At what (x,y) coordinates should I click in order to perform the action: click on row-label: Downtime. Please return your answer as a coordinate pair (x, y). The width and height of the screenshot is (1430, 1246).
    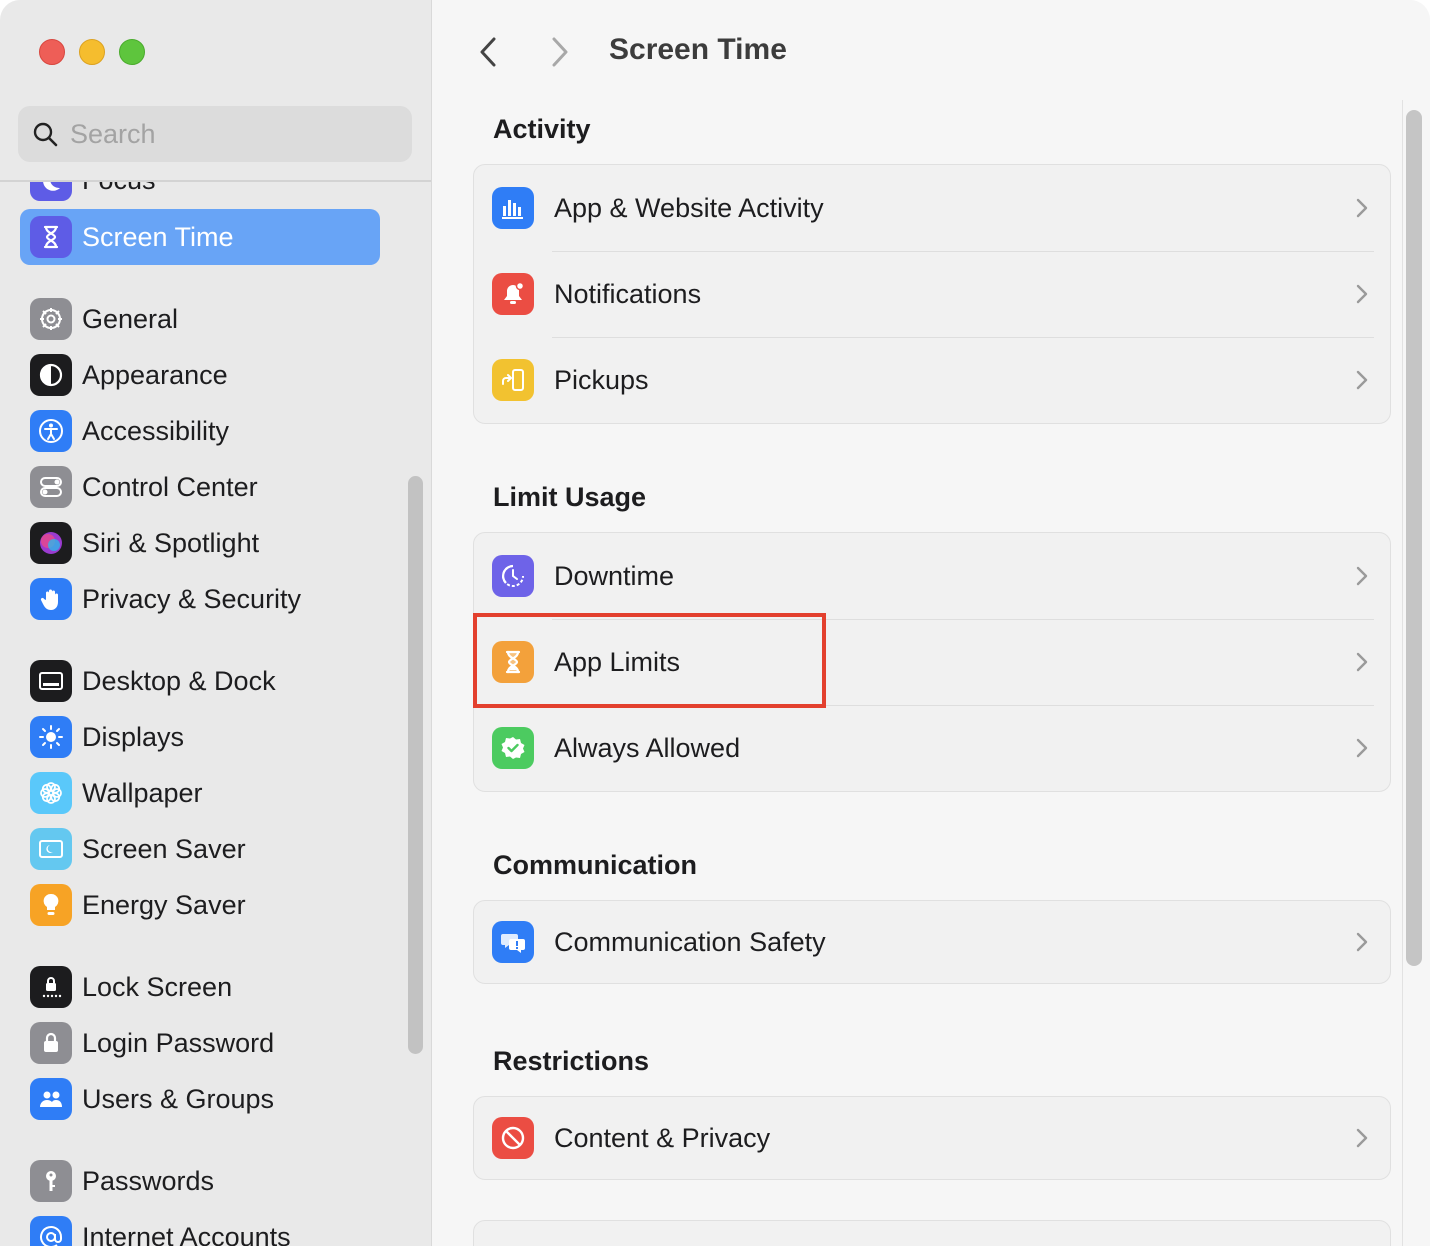
    Looking at the image, I should click on (614, 575).